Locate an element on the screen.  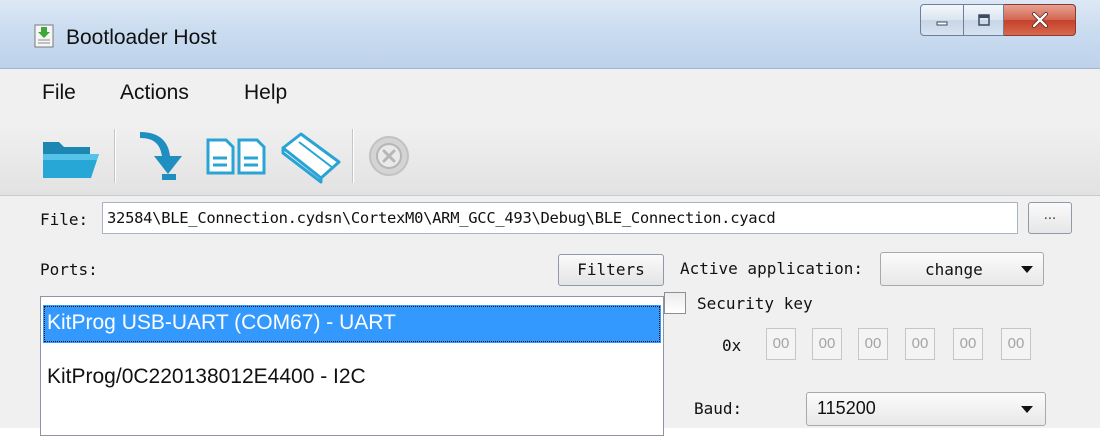
active-application-dropdown: change is located at coordinates (962, 269).